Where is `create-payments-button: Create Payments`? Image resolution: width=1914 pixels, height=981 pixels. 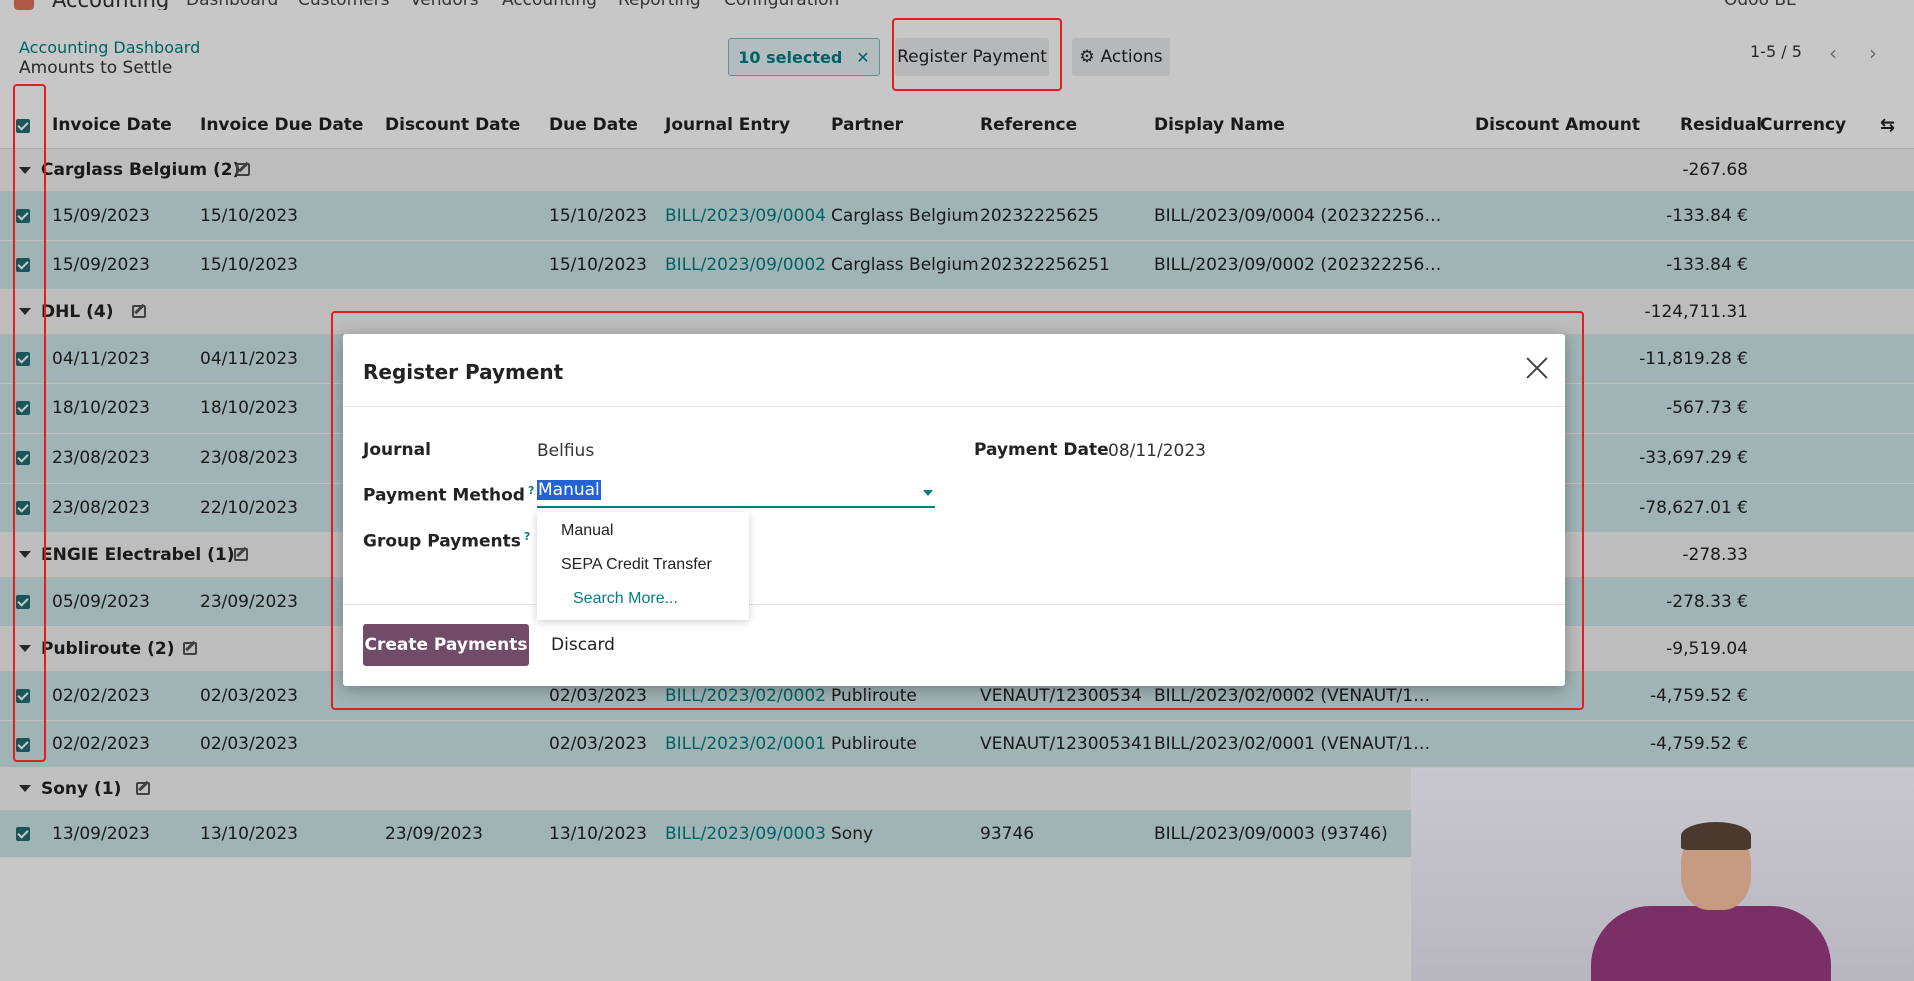
create-payments-button: Create Payments is located at coordinates (446, 645).